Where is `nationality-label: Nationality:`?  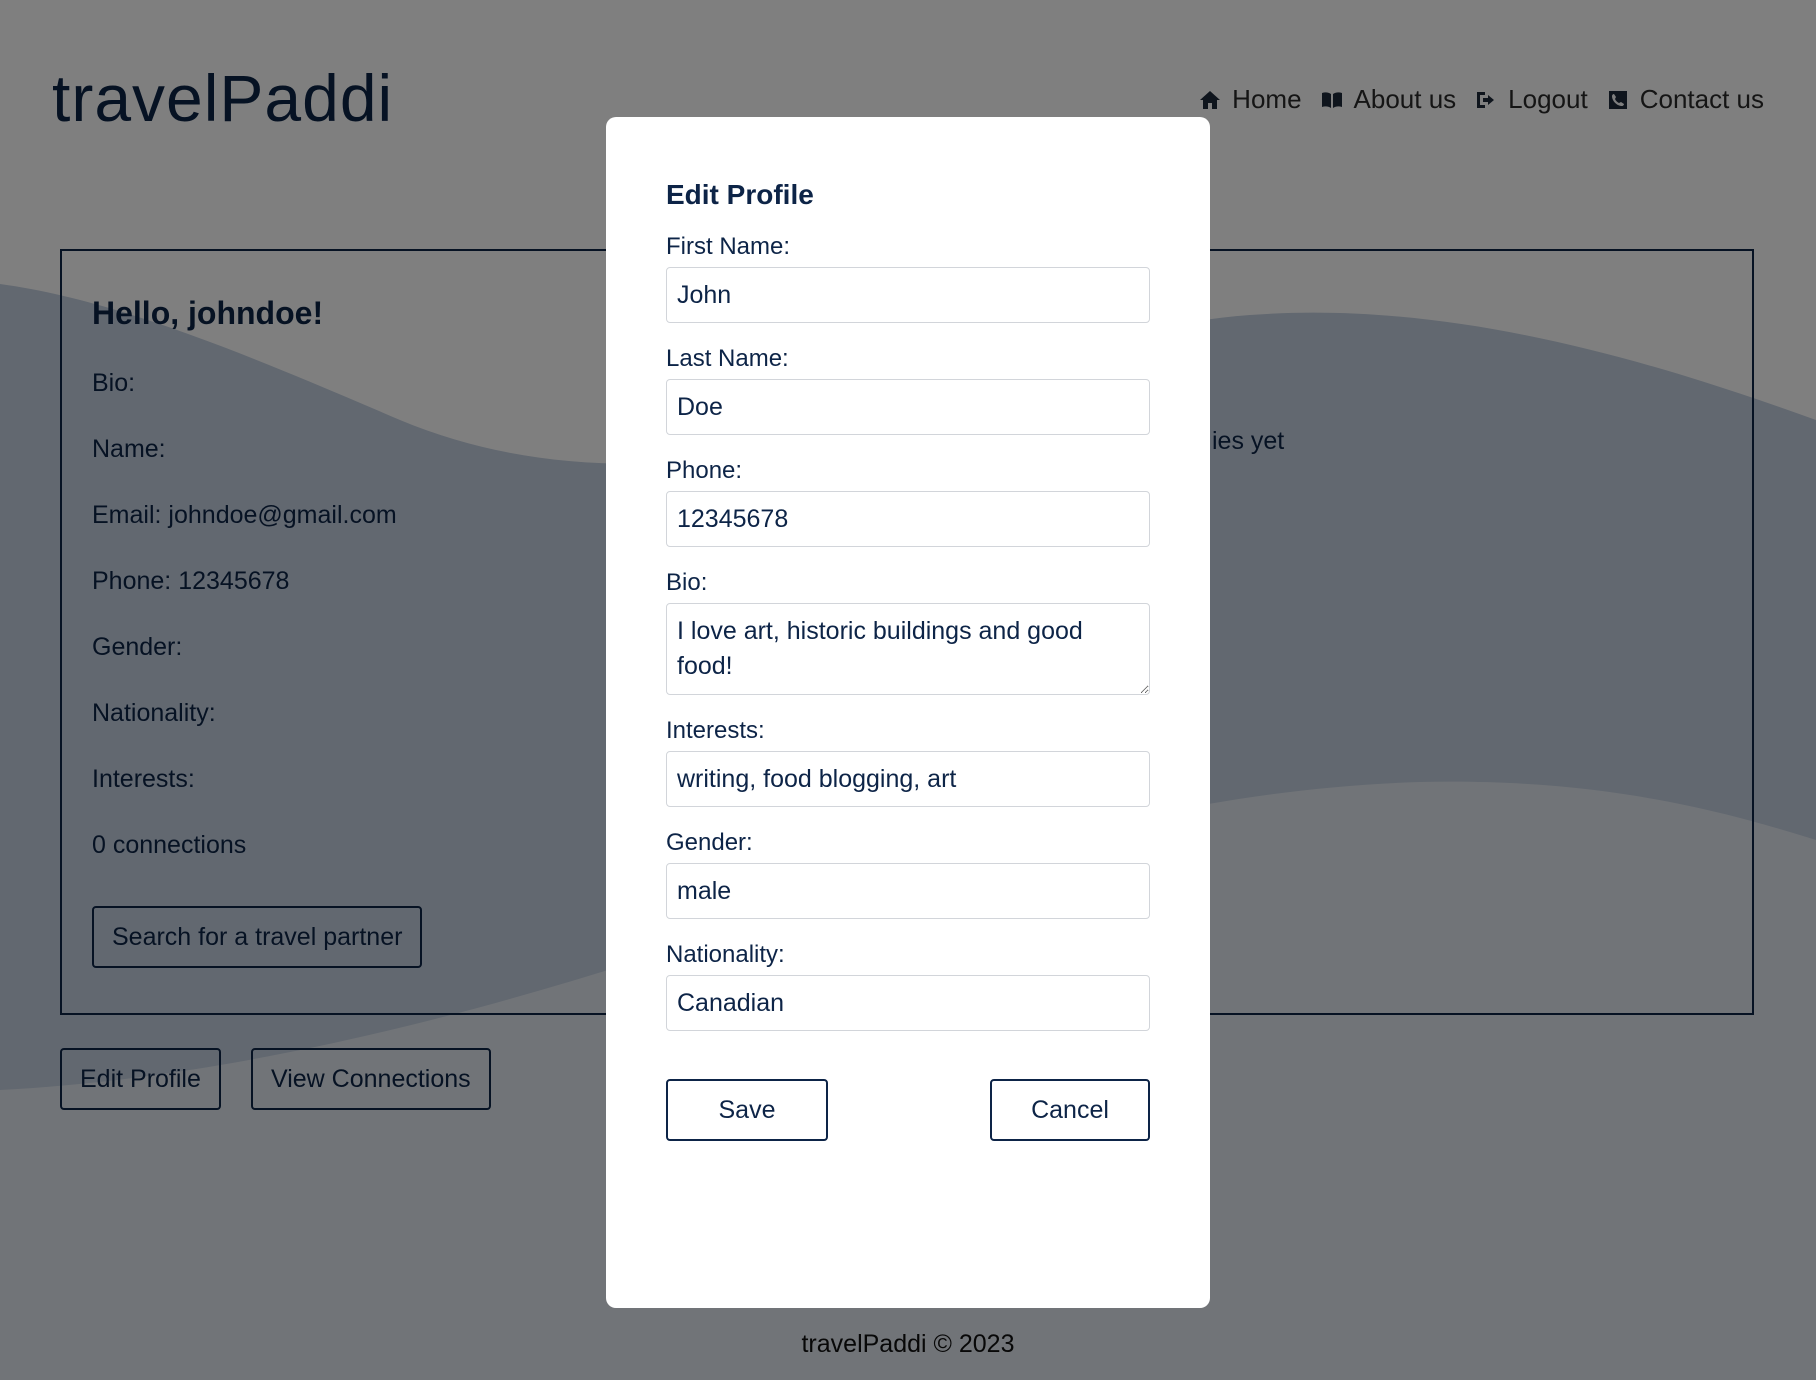 nationality-label: Nationality: is located at coordinates (725, 954).